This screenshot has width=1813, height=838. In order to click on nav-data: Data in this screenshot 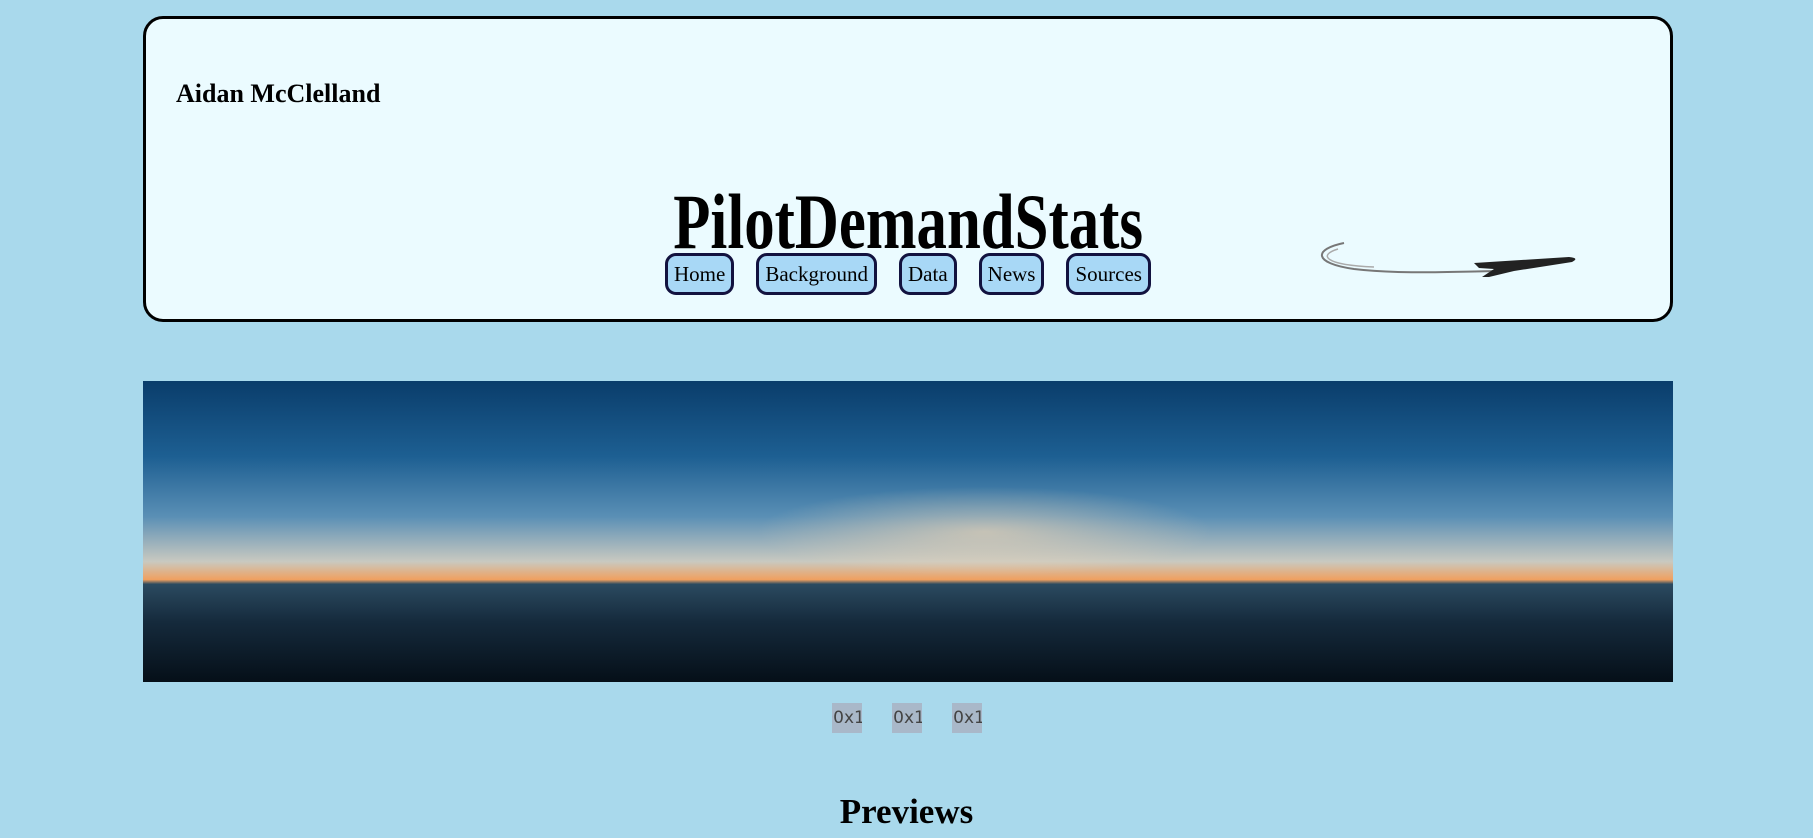, I will do `click(928, 274)`.